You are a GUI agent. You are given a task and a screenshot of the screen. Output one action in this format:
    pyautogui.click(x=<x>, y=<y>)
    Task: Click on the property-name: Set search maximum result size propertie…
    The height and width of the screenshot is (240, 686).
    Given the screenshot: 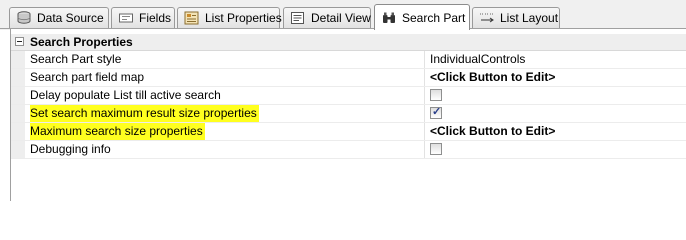 What is the action you would take?
    pyautogui.click(x=144, y=113)
    